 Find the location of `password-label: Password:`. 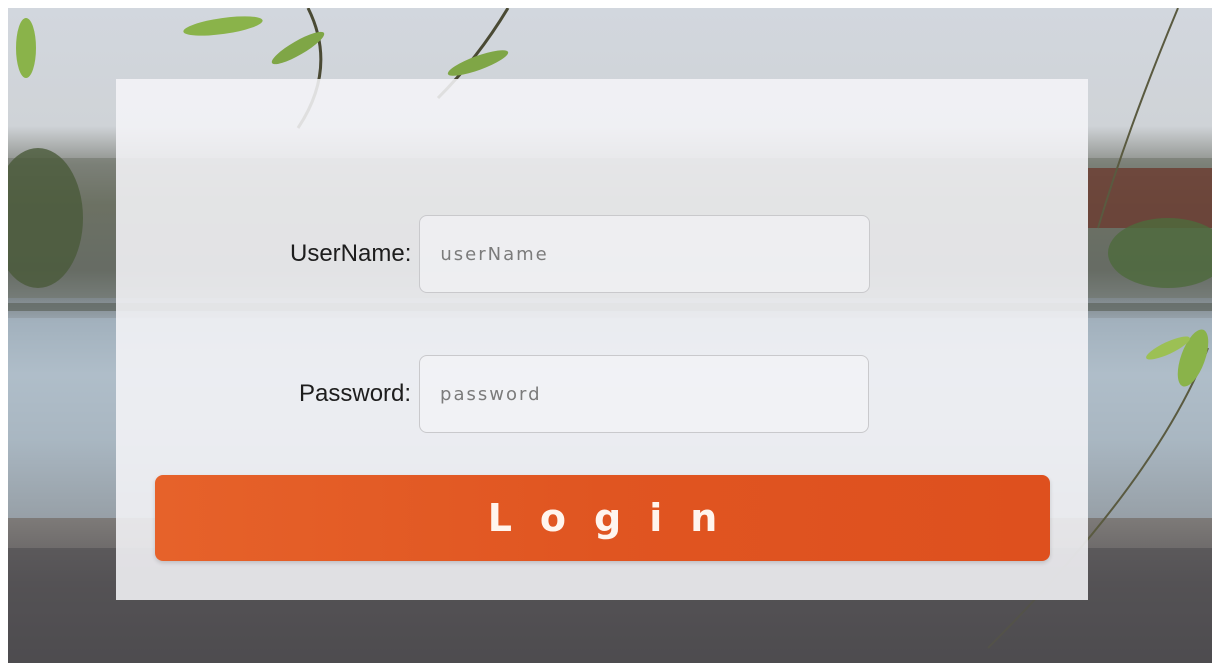

password-label: Password: is located at coordinates (355, 393).